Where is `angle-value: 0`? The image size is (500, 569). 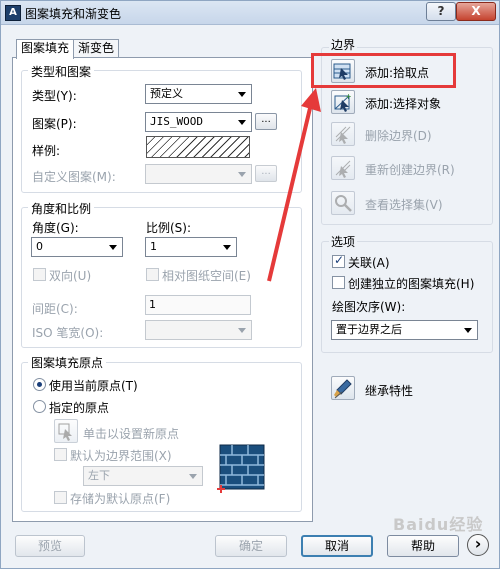
angle-value: 0 is located at coordinates (39, 246).